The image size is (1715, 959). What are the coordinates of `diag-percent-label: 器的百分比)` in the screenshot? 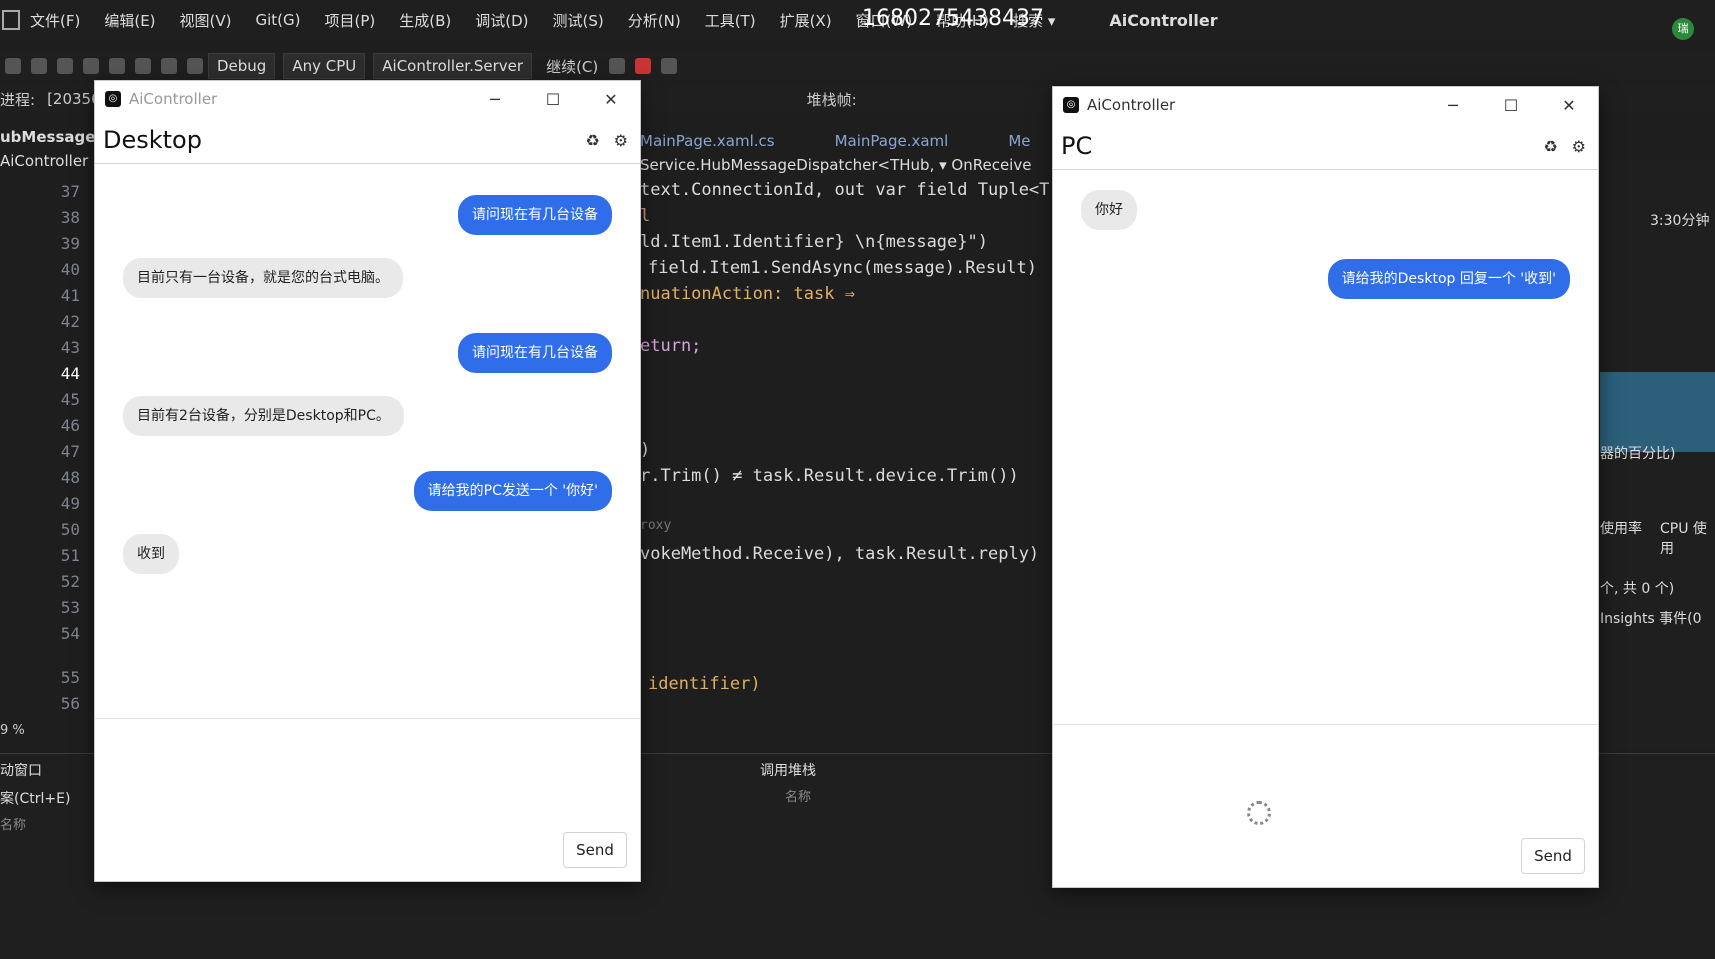 It's located at (1638, 454).